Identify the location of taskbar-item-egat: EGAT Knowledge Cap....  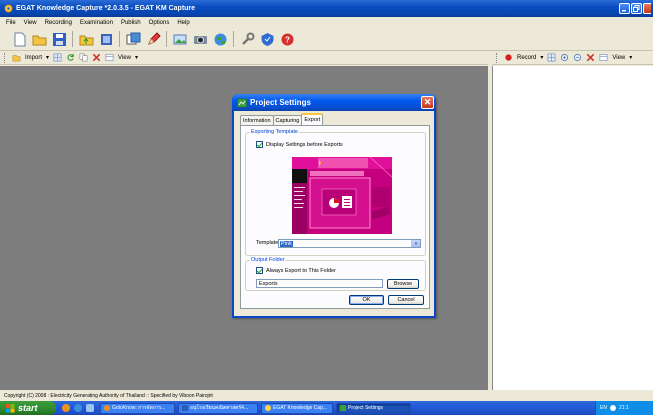
(297, 408).